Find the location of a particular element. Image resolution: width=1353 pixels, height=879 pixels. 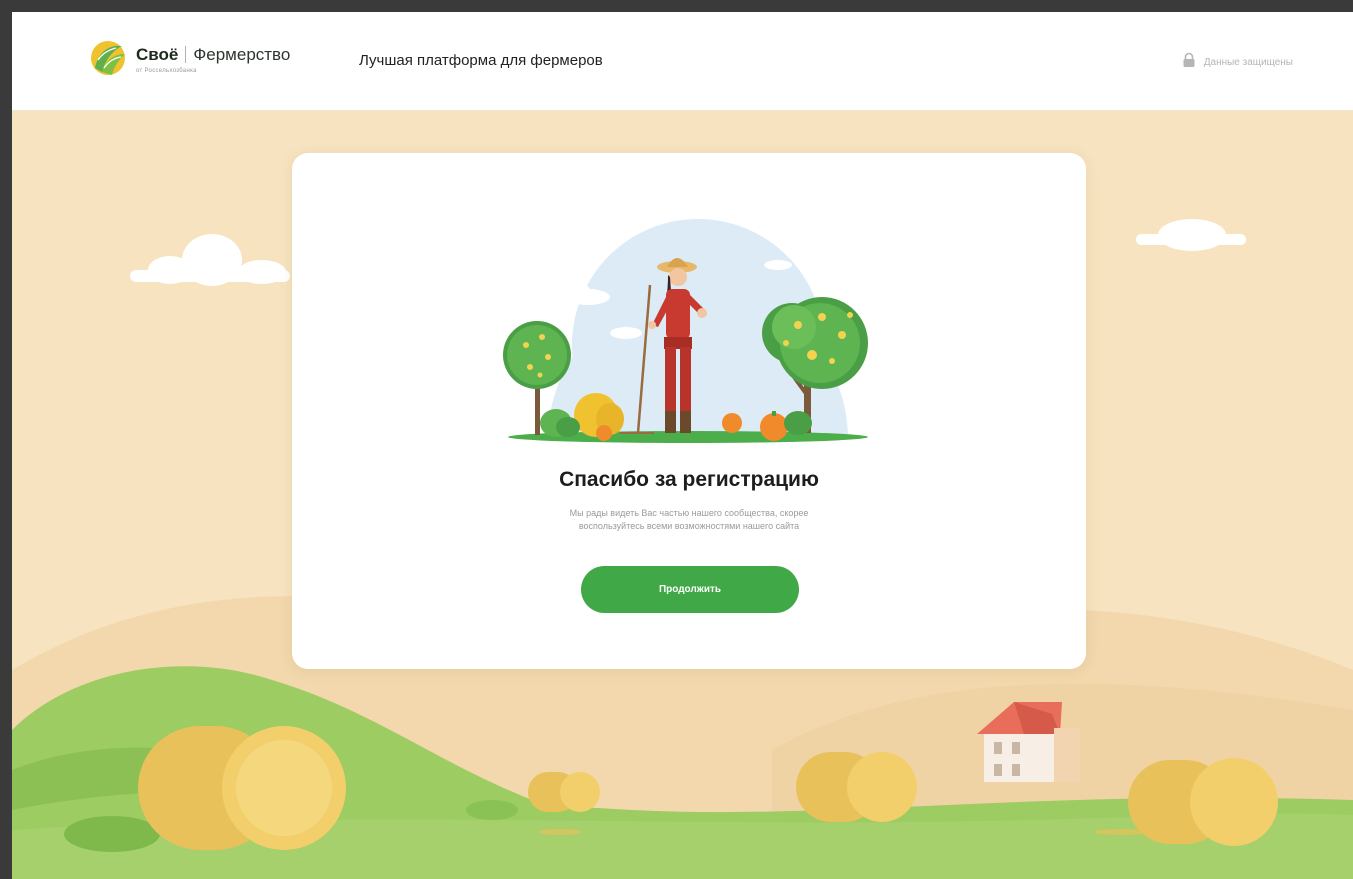

brand-product: Фермерство is located at coordinates (242, 54).